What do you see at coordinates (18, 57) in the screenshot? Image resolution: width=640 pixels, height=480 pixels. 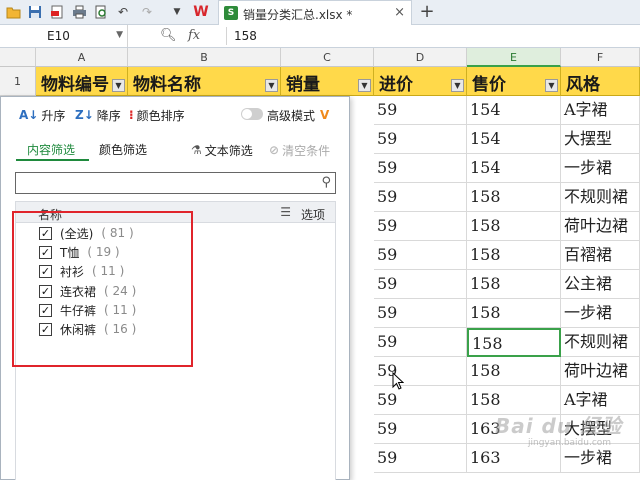 I see `select-all-corner` at bounding box center [18, 57].